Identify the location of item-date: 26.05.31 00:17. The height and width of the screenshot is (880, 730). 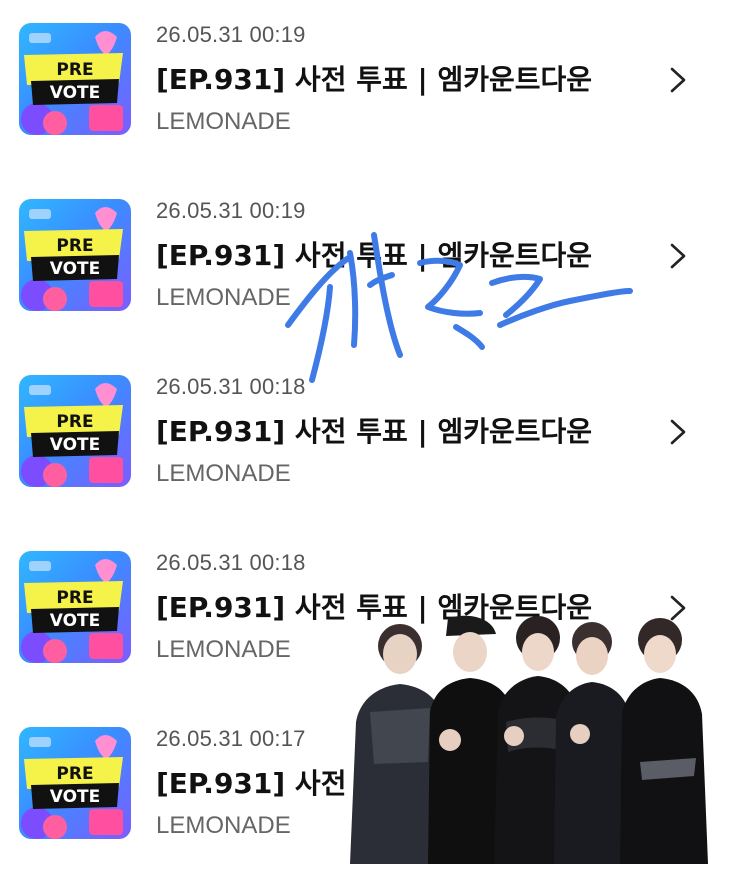
(231, 738).